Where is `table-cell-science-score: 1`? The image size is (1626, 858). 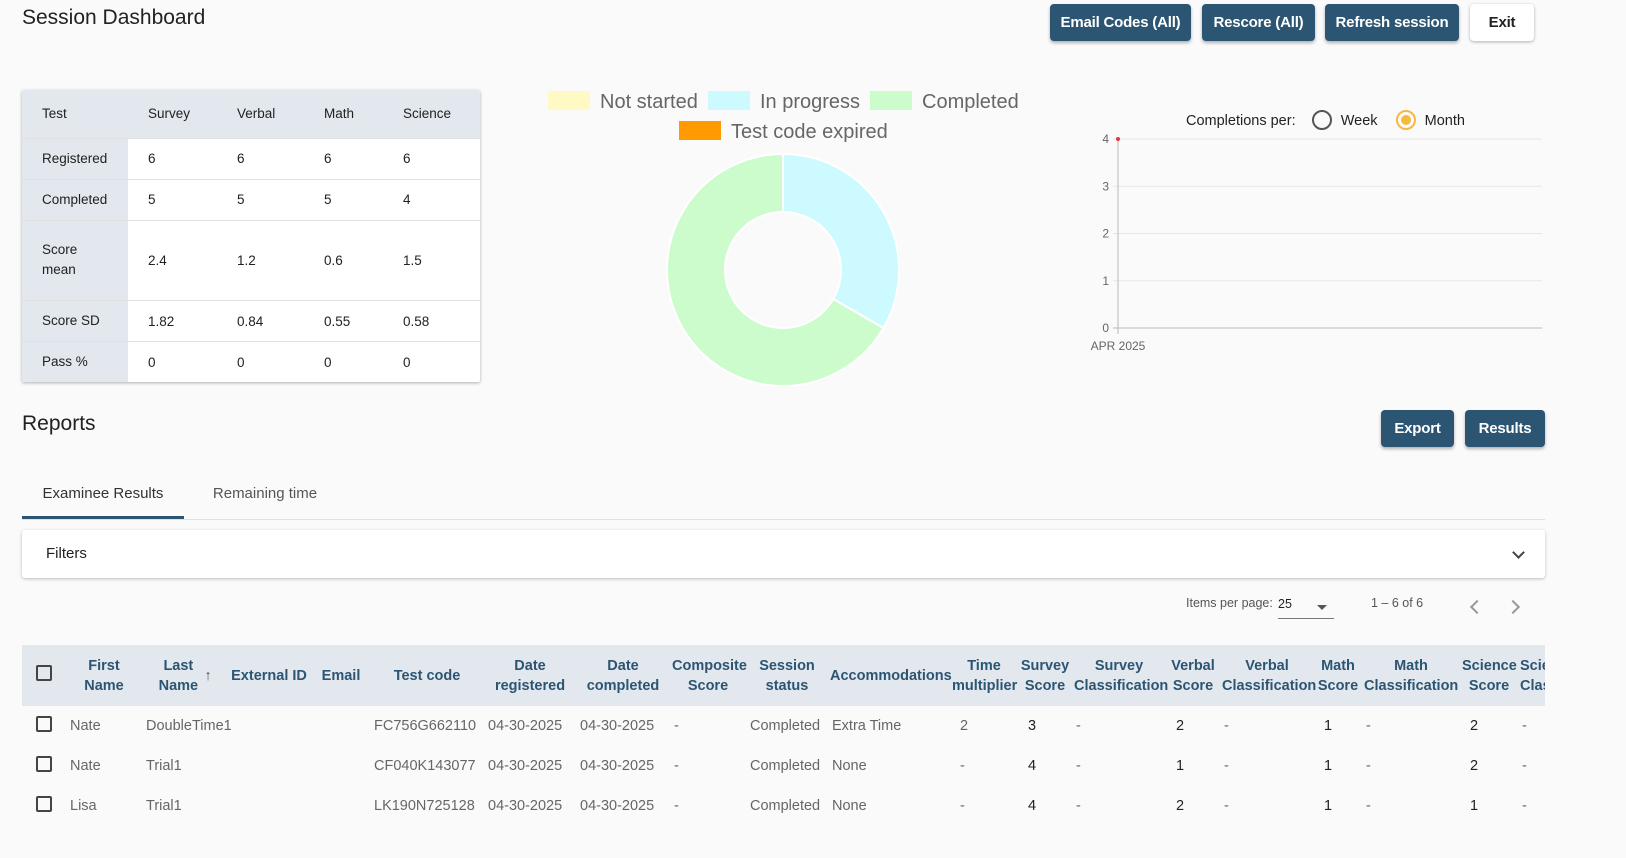 table-cell-science-score: 1 is located at coordinates (1474, 806).